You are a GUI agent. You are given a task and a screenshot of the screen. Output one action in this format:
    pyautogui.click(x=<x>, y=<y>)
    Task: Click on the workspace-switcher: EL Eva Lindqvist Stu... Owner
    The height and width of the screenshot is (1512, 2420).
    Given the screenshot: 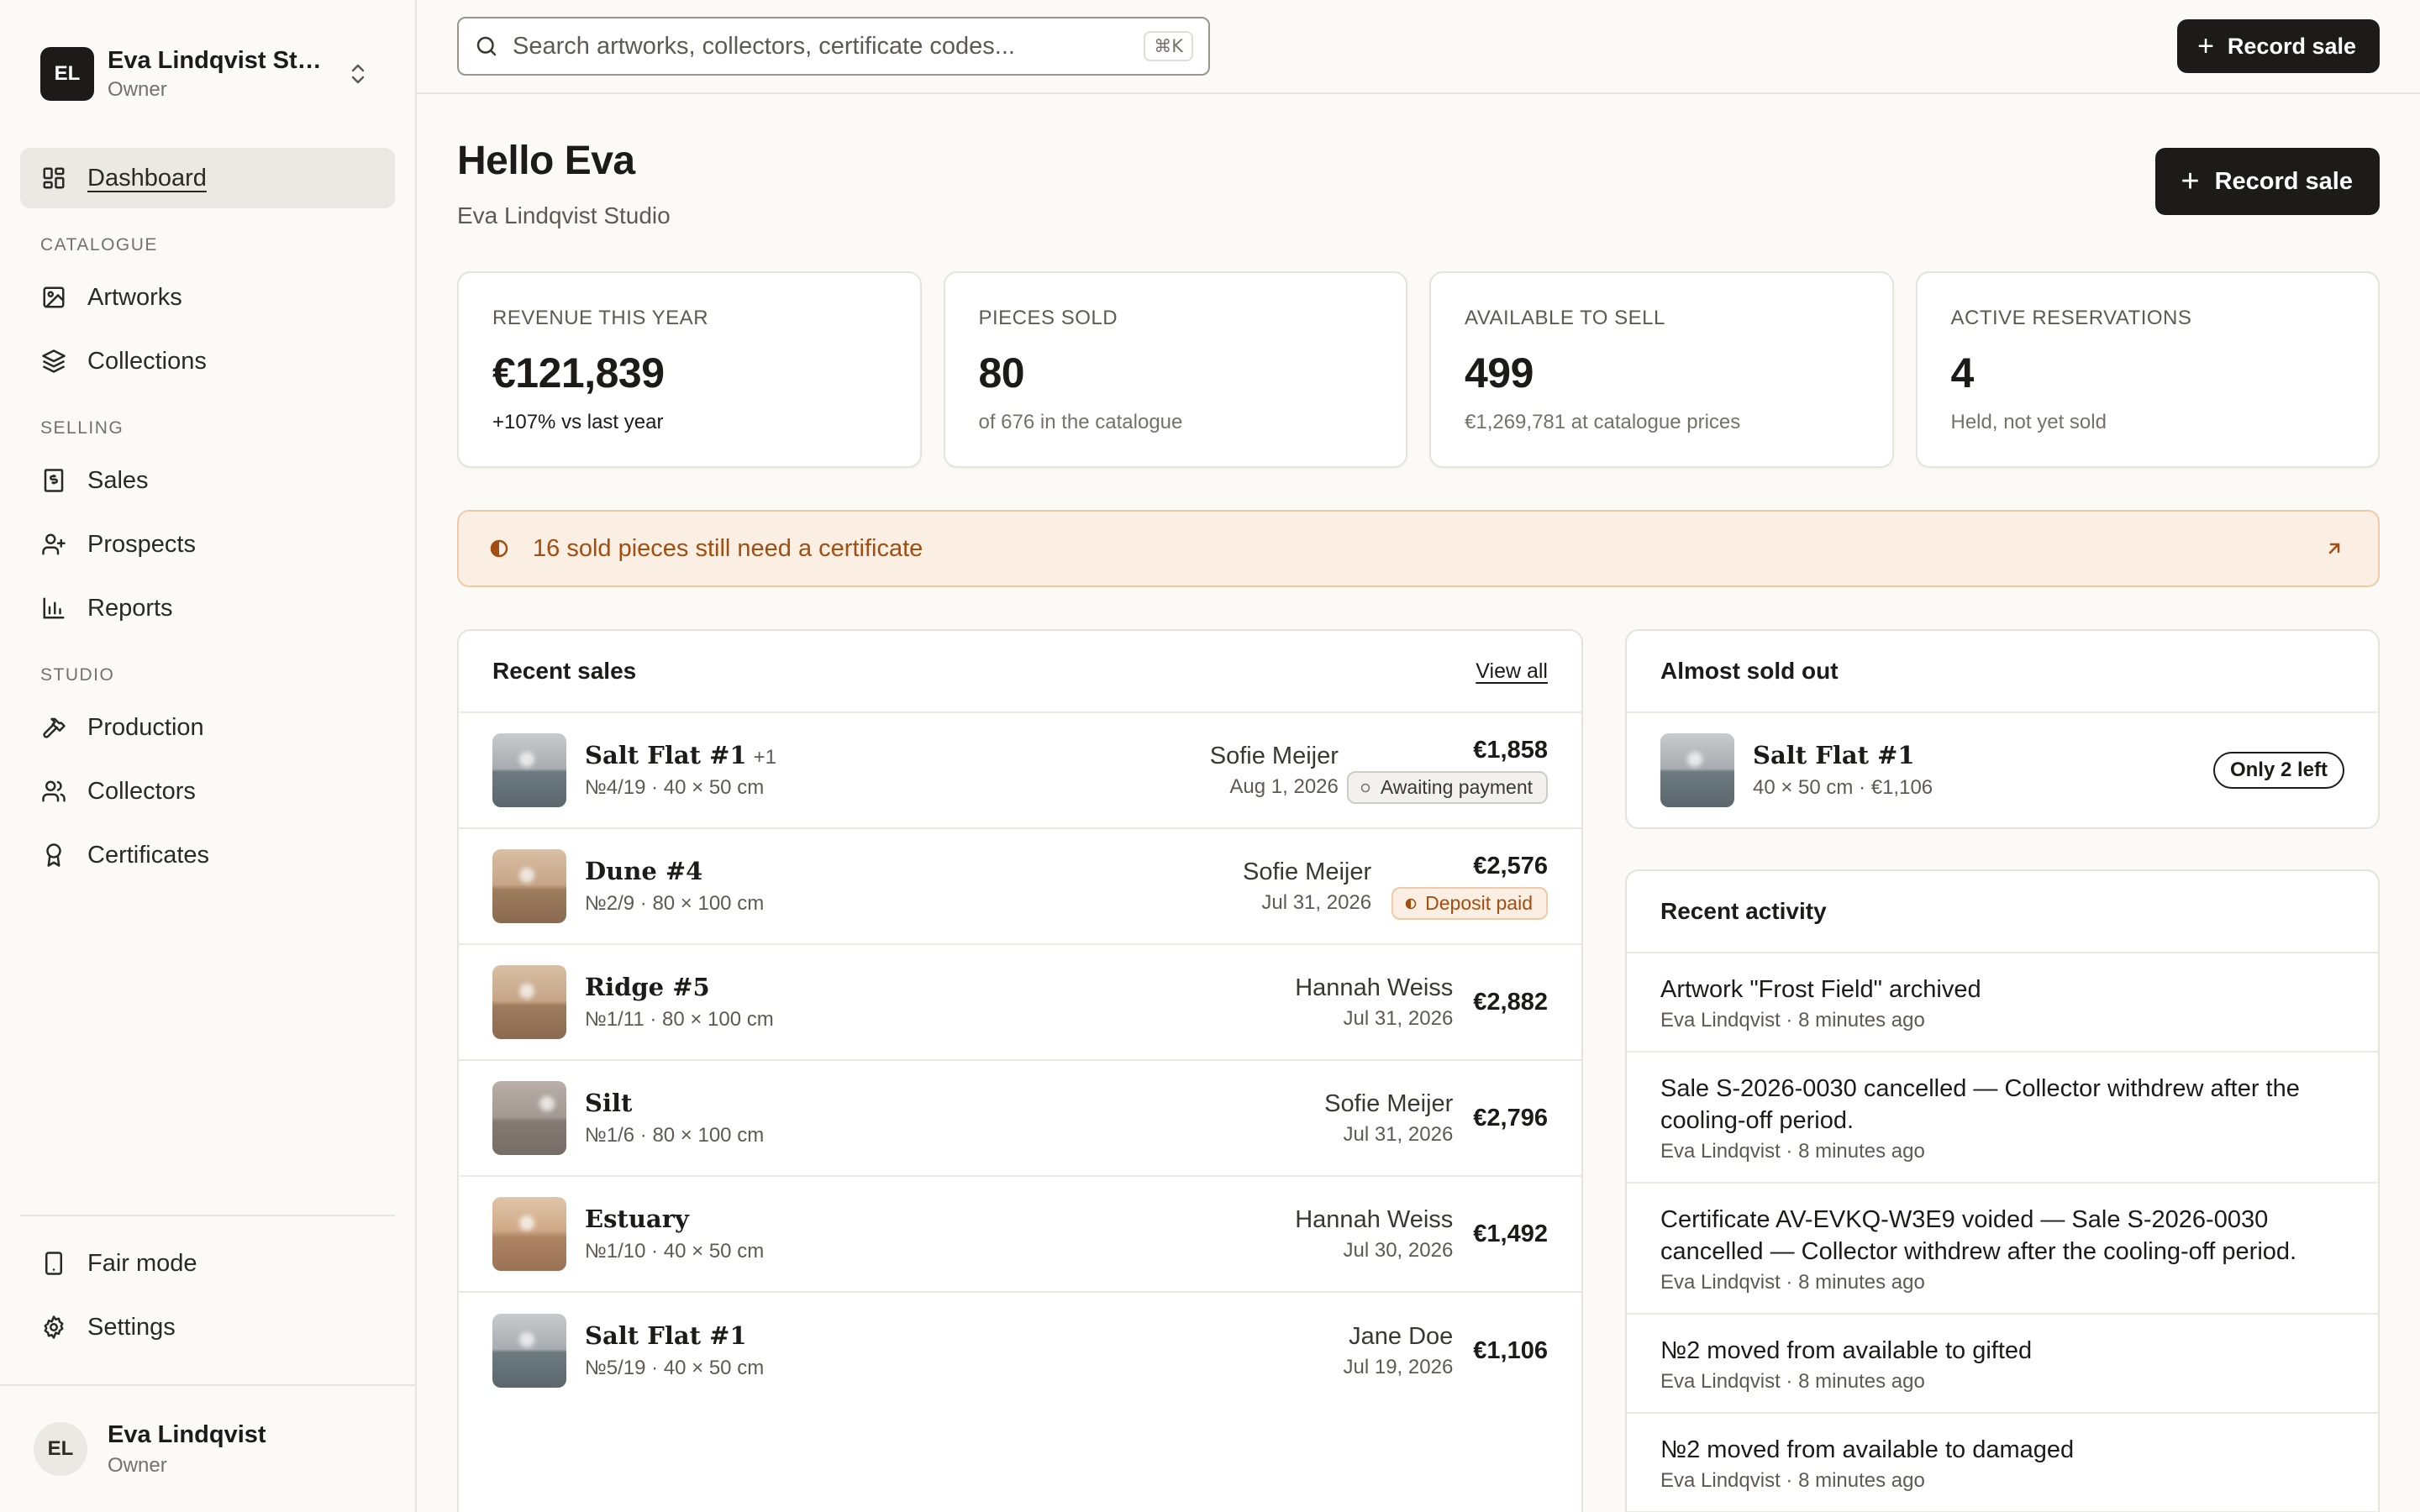 What is the action you would take?
    pyautogui.click(x=207, y=74)
    